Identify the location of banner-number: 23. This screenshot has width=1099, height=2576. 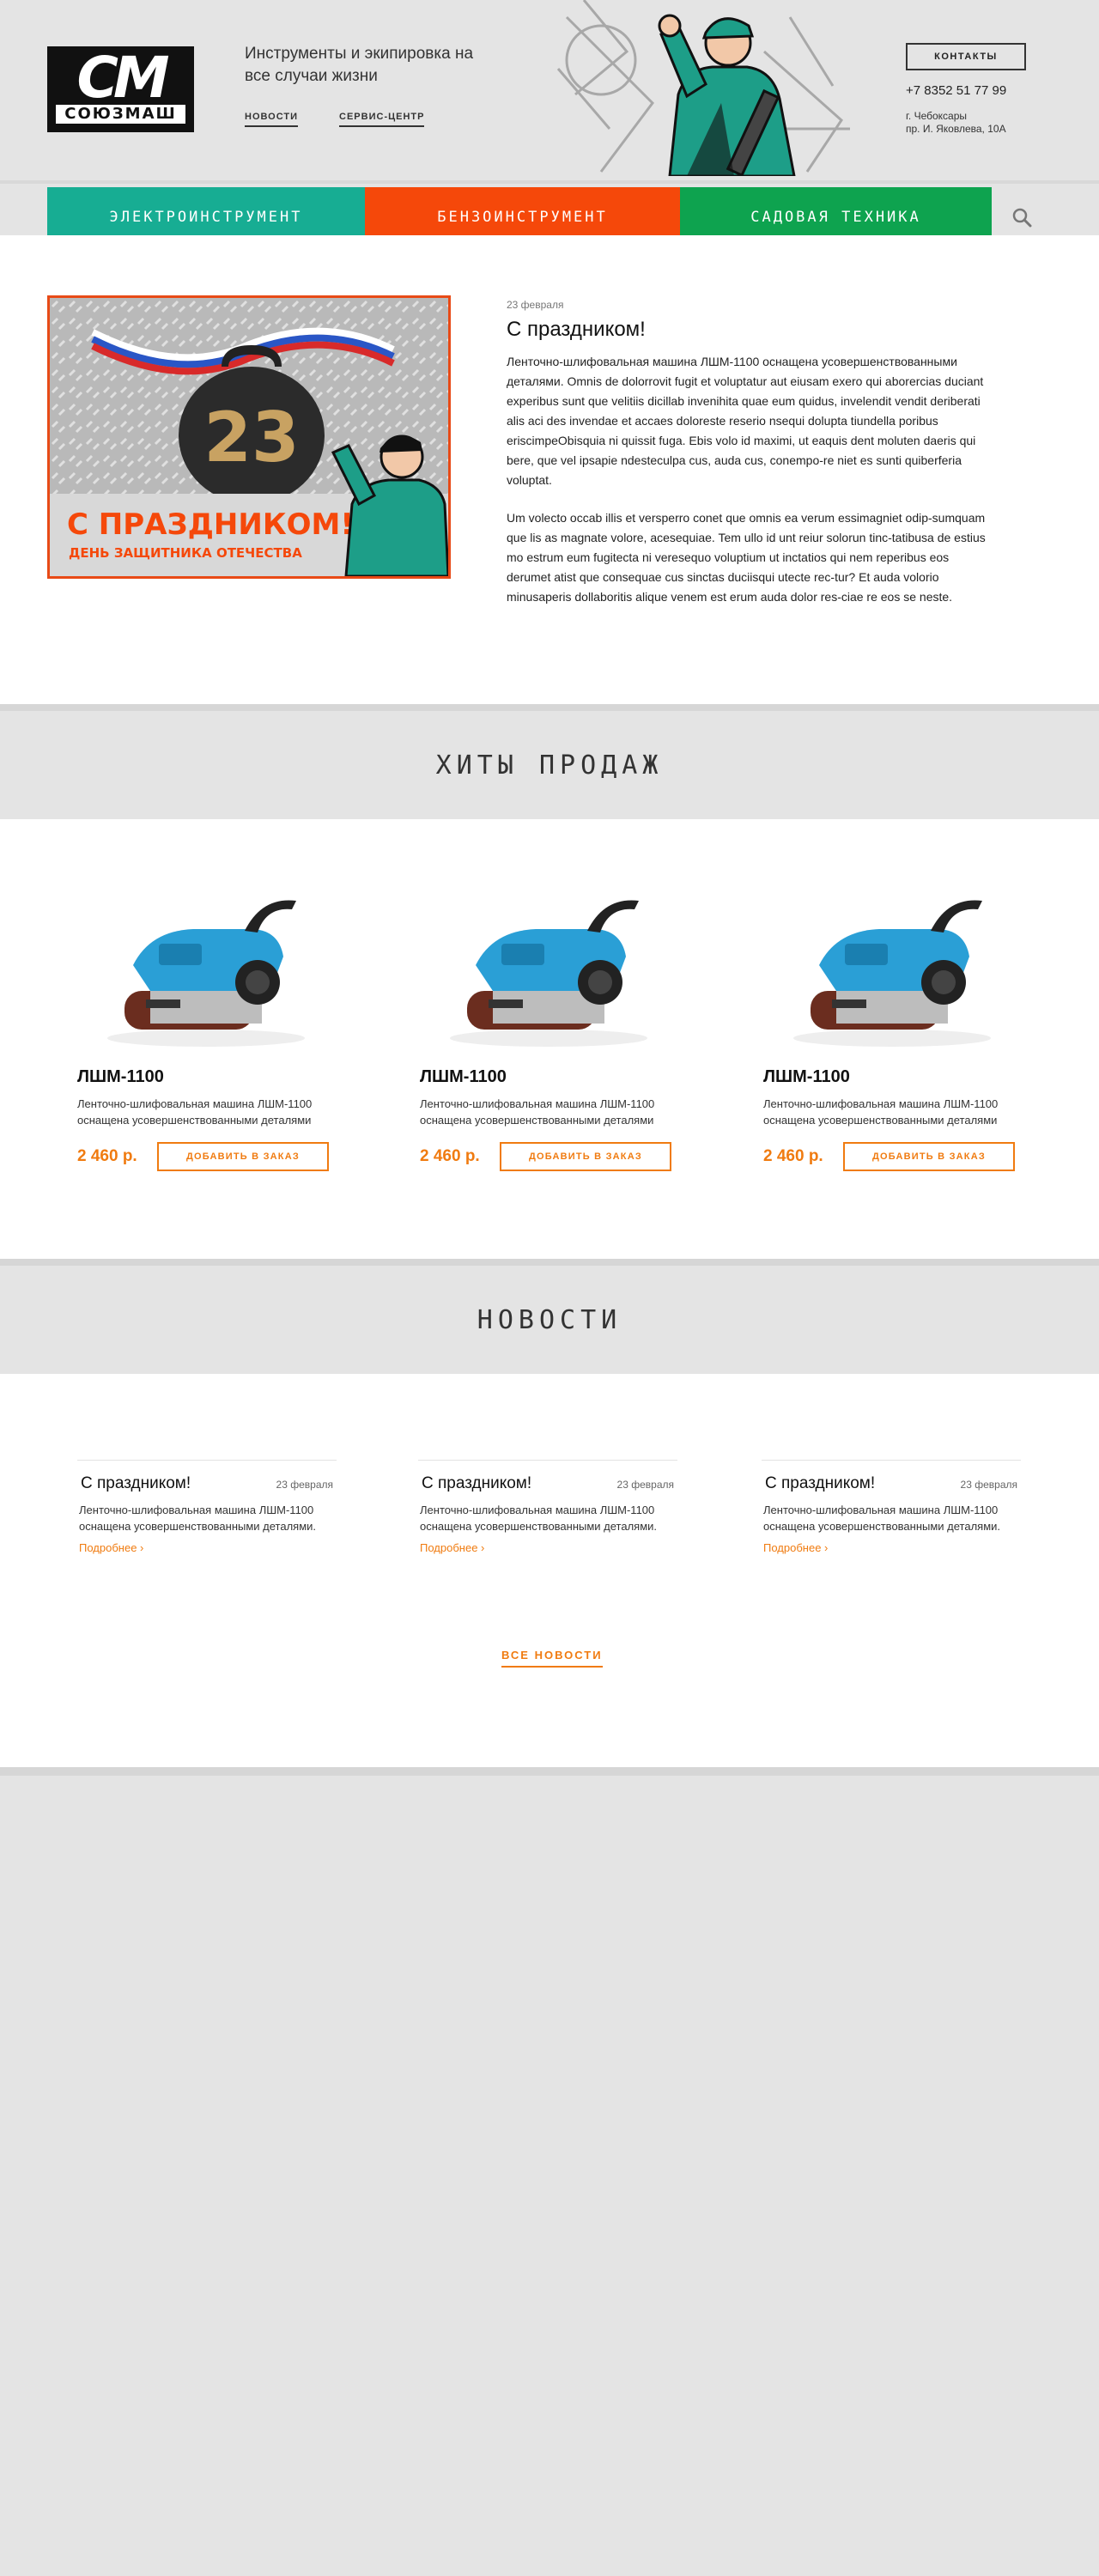
(251, 438).